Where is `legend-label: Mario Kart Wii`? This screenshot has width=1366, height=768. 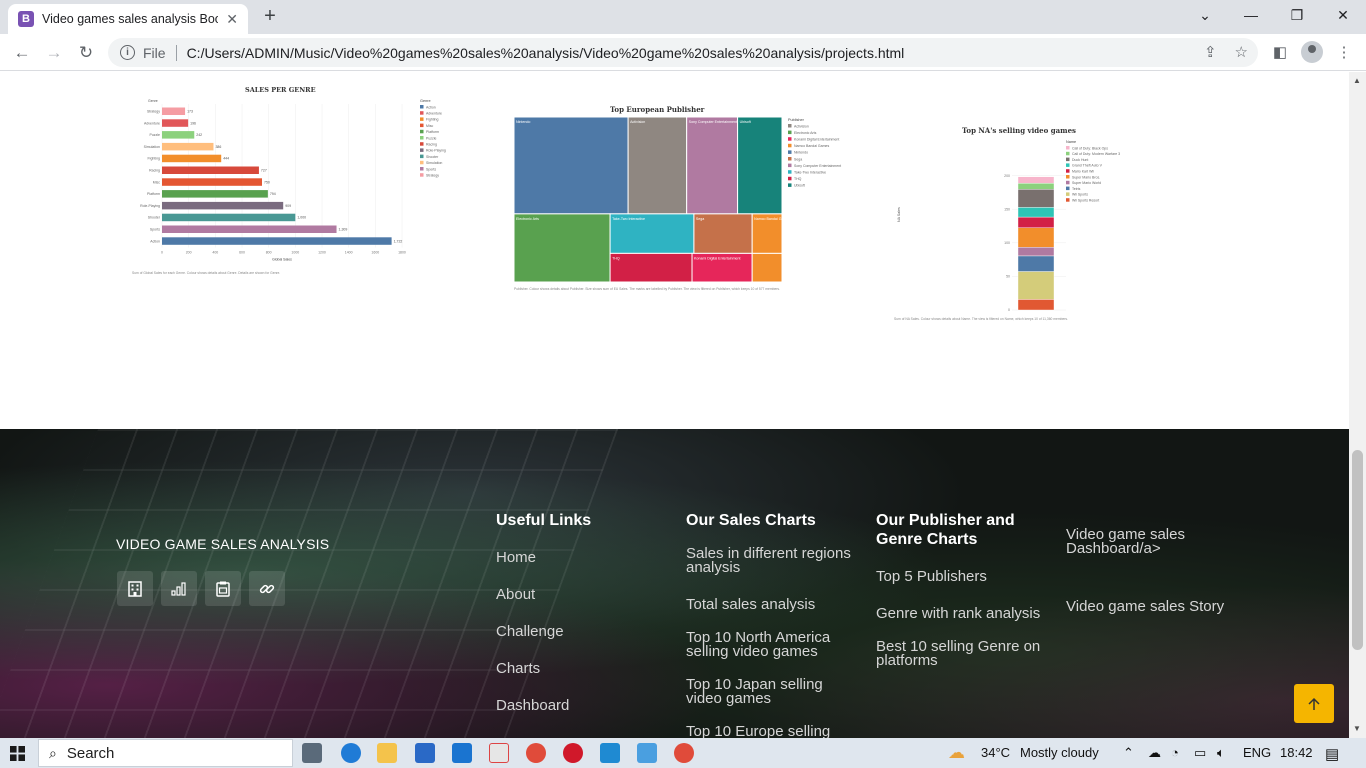
legend-label: Mario Kart Wii is located at coordinates (1083, 172).